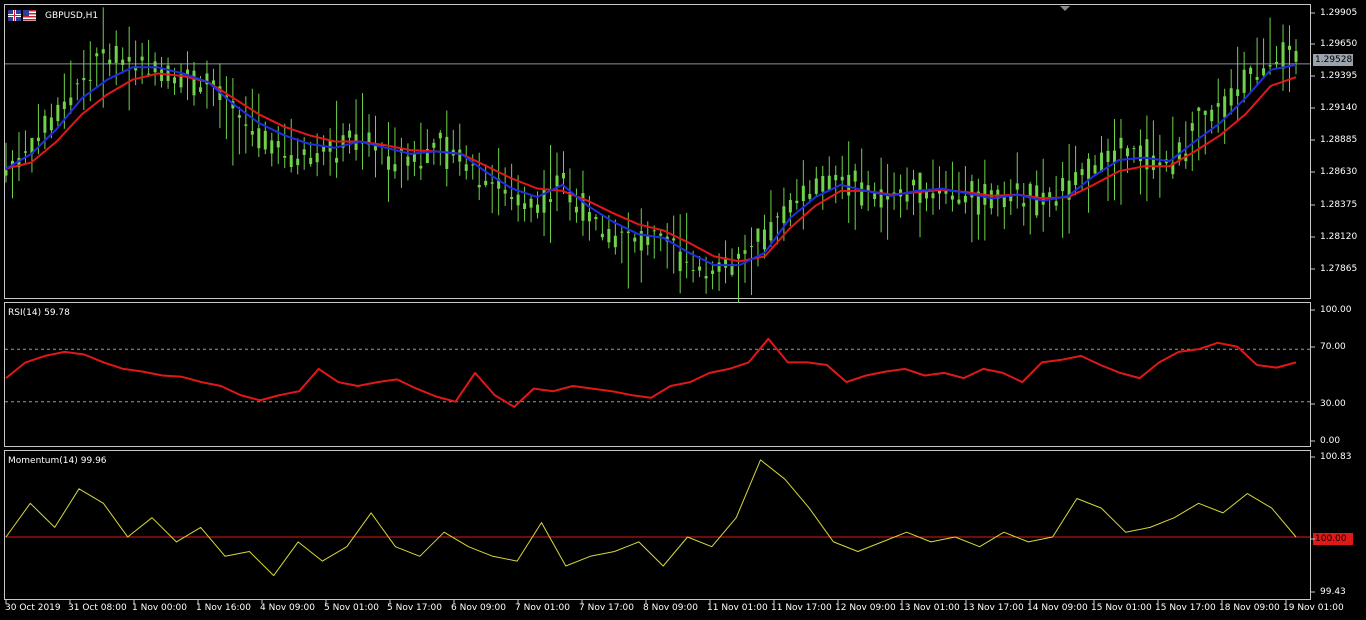 Image resolution: width=1366 pixels, height=620 pixels. Describe the element at coordinates (865, 608) in the screenshot. I see `time-axis-label: 12 Nov 09:00` at that location.